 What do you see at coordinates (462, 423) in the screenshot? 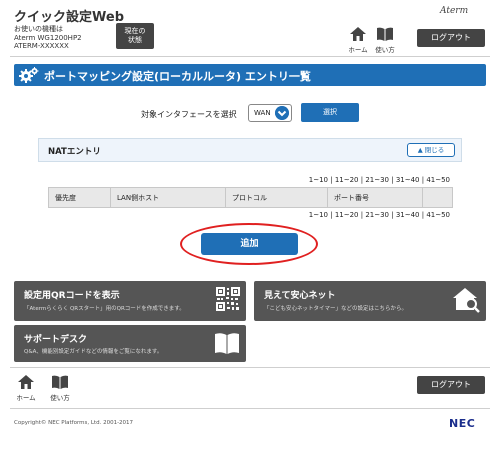
I see `nec-logo: NEC` at bounding box center [462, 423].